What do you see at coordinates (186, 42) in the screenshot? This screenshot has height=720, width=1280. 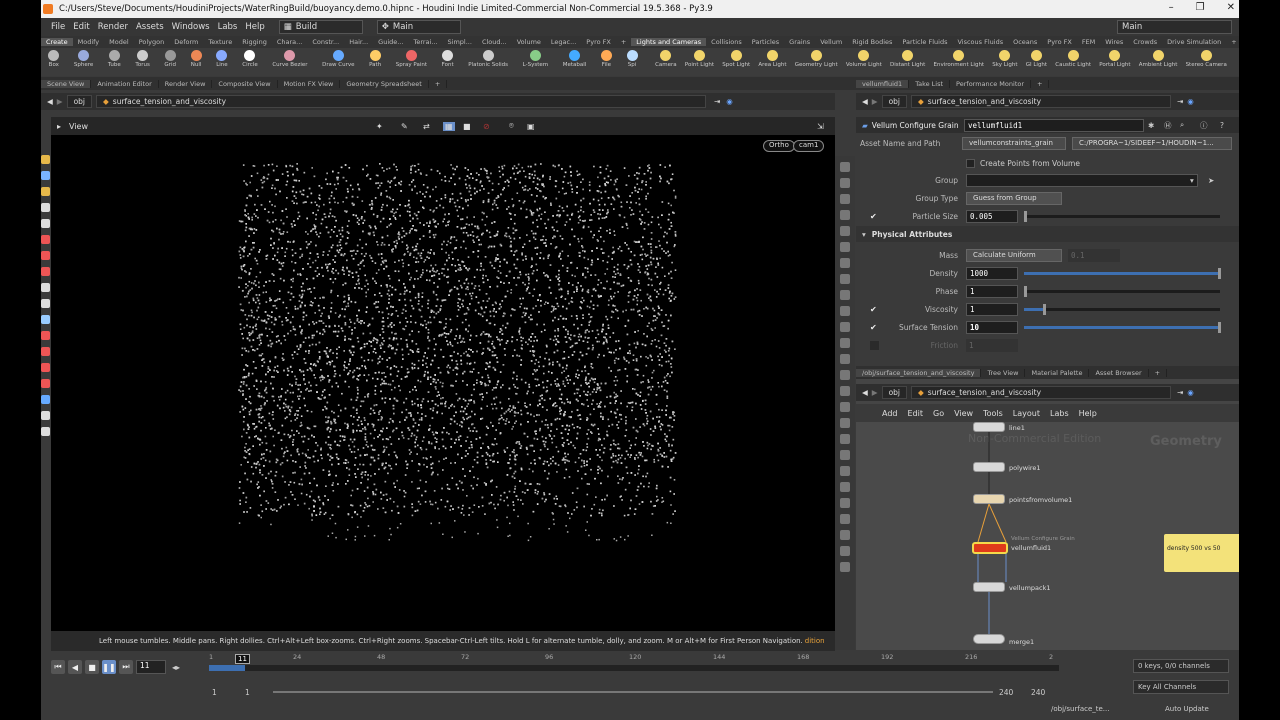 I see `shelf-tab: Deform` at bounding box center [186, 42].